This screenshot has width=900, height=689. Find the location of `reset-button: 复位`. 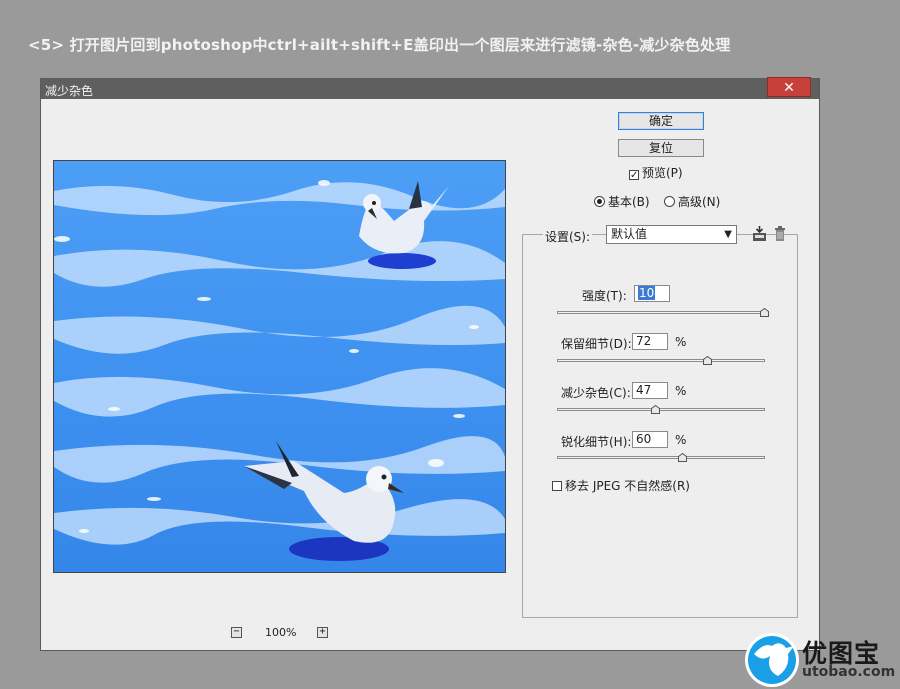

reset-button: 复位 is located at coordinates (661, 148).